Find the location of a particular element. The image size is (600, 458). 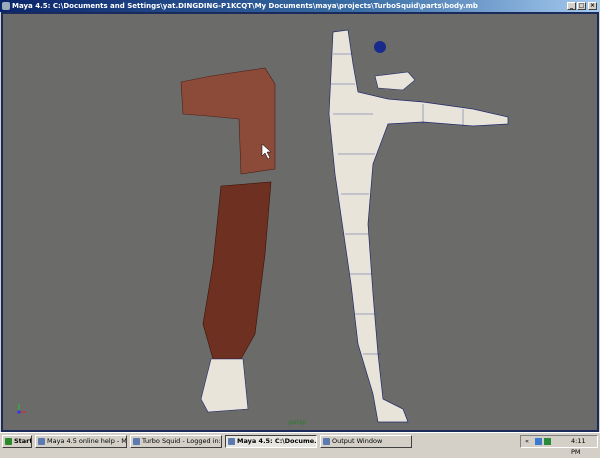

camera-label: persp is located at coordinates (297, 422).